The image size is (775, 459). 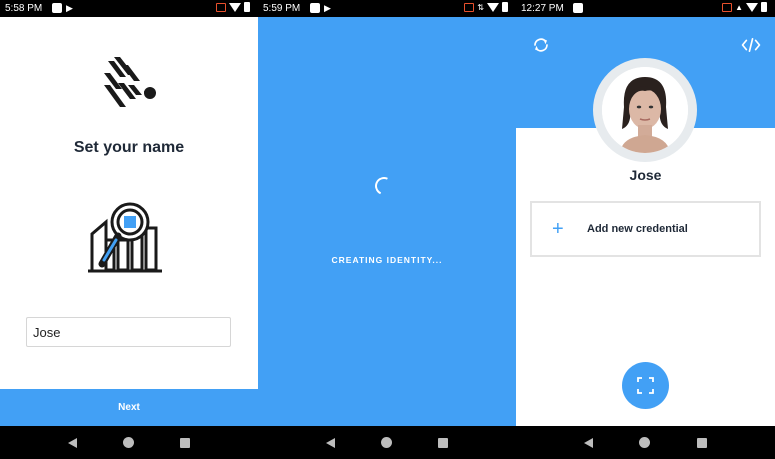 I want to click on code-icon, so click(x=751, y=45).